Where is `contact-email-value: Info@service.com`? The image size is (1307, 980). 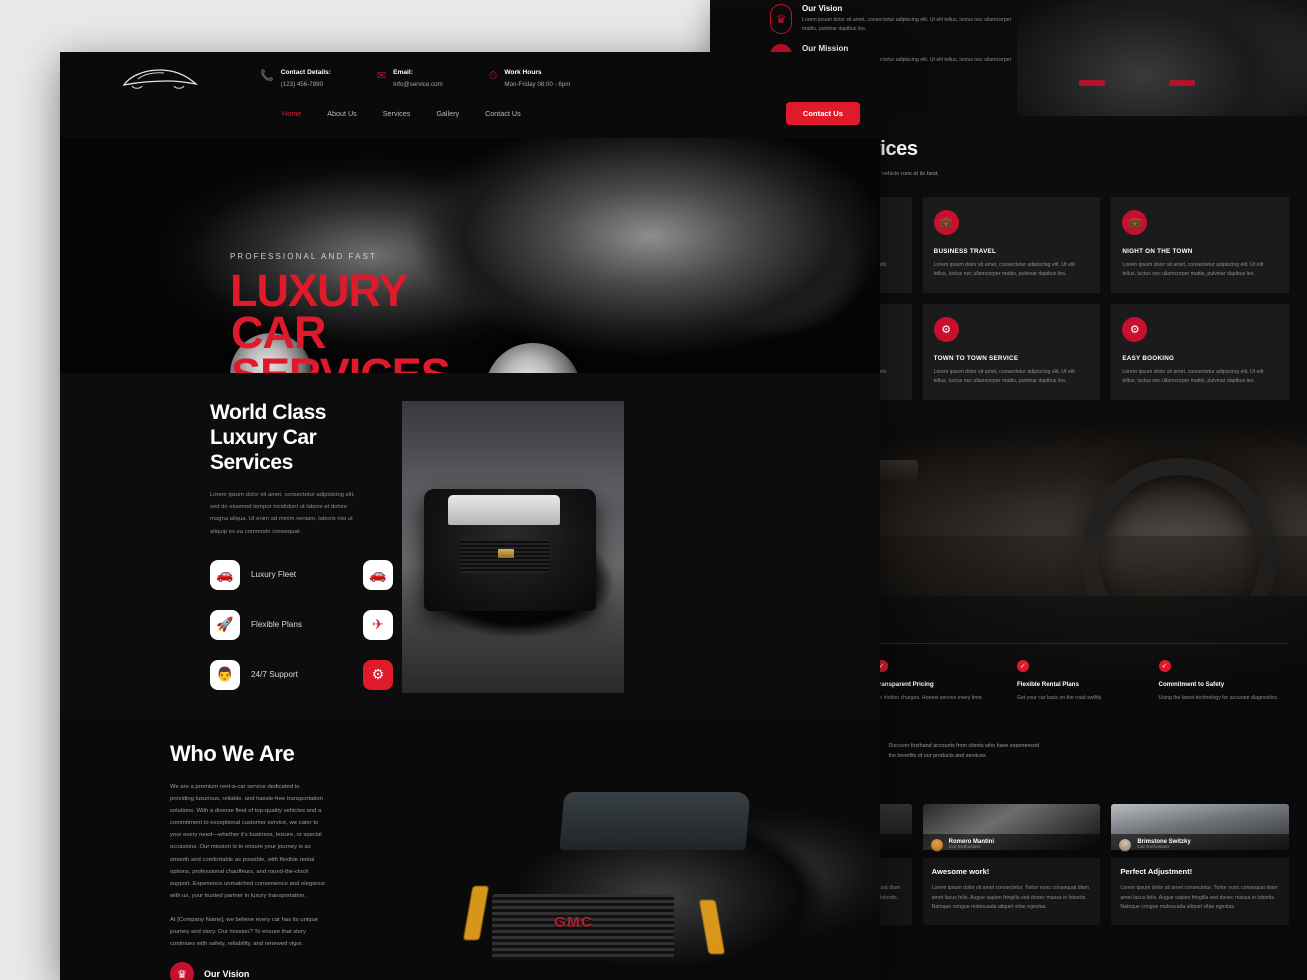
contact-email-value: Info@service.com is located at coordinates (418, 84).